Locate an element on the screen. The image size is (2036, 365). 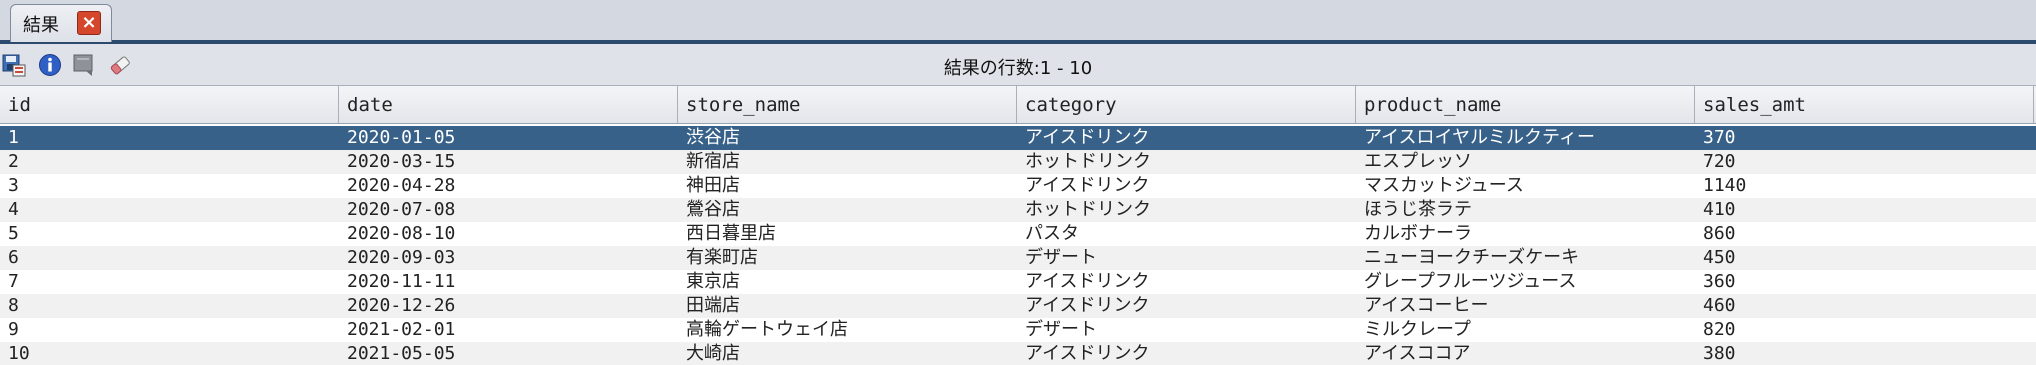
cell-sales-amt: 860 is located at coordinates (1864, 234).